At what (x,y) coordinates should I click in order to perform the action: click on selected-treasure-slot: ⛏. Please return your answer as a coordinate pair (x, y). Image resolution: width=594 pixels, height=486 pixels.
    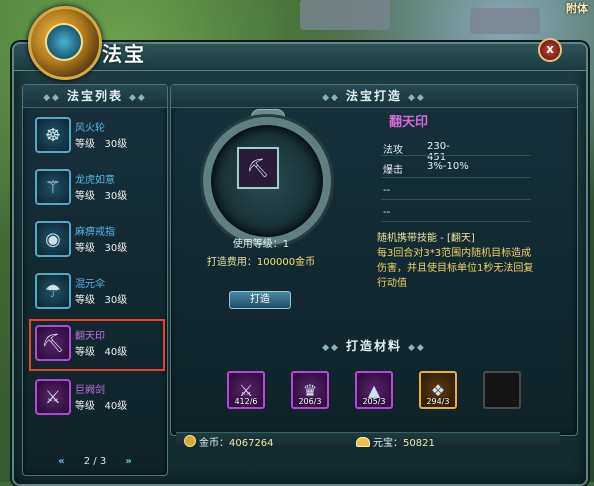
    Looking at the image, I should click on (258, 168).